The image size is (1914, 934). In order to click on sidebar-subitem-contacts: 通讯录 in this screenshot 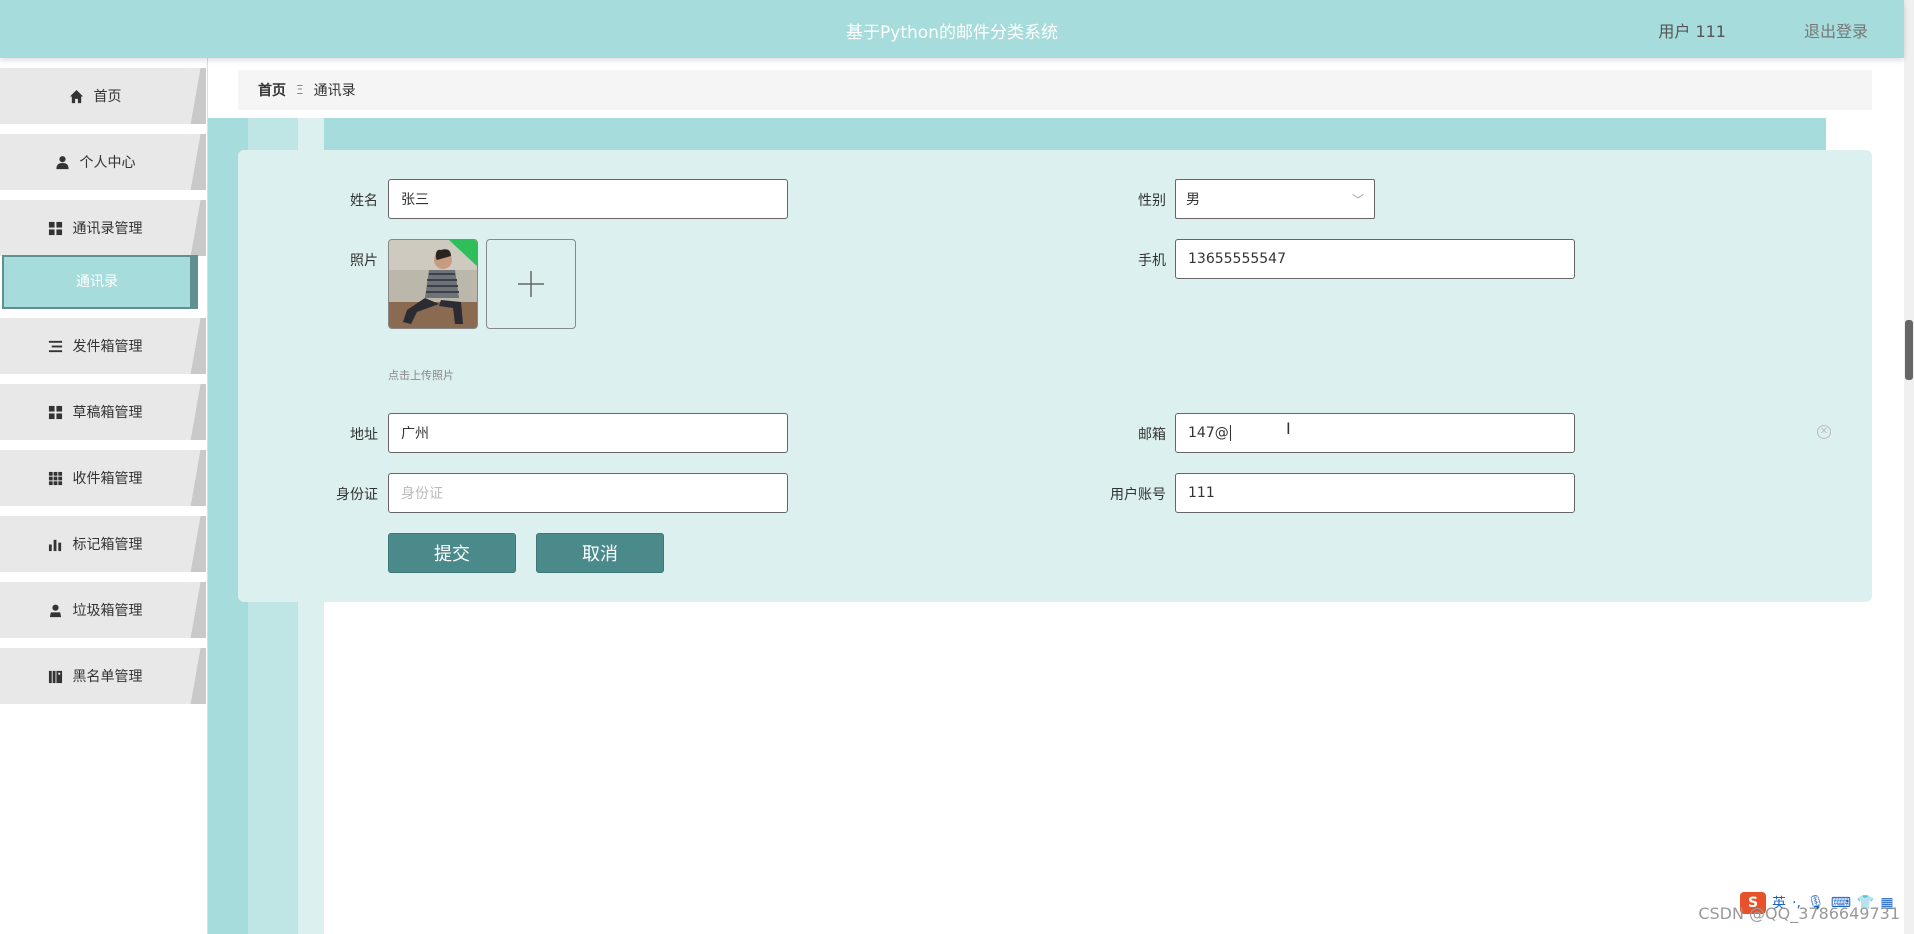, I will do `click(103, 282)`.